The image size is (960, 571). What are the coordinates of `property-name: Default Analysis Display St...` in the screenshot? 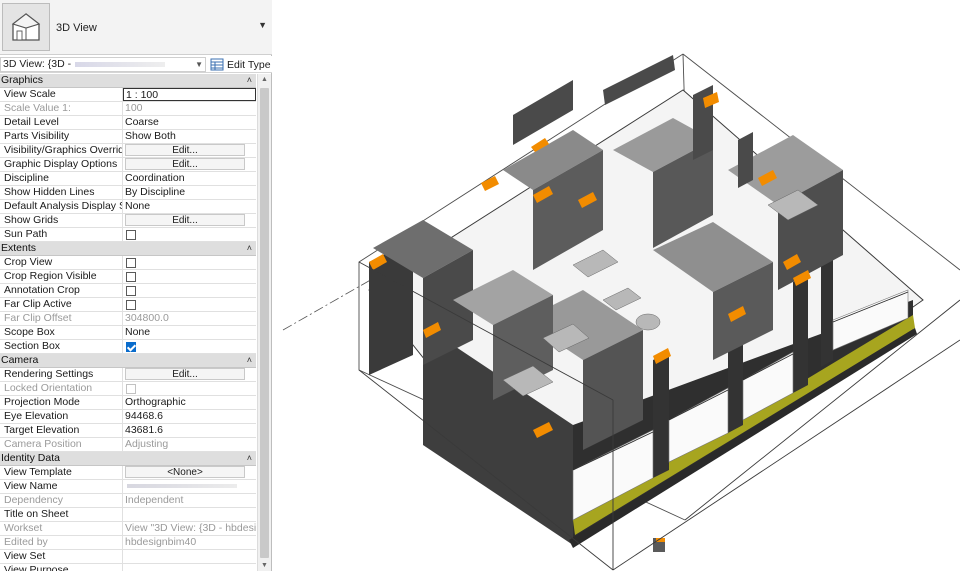 It's located at (61, 206).